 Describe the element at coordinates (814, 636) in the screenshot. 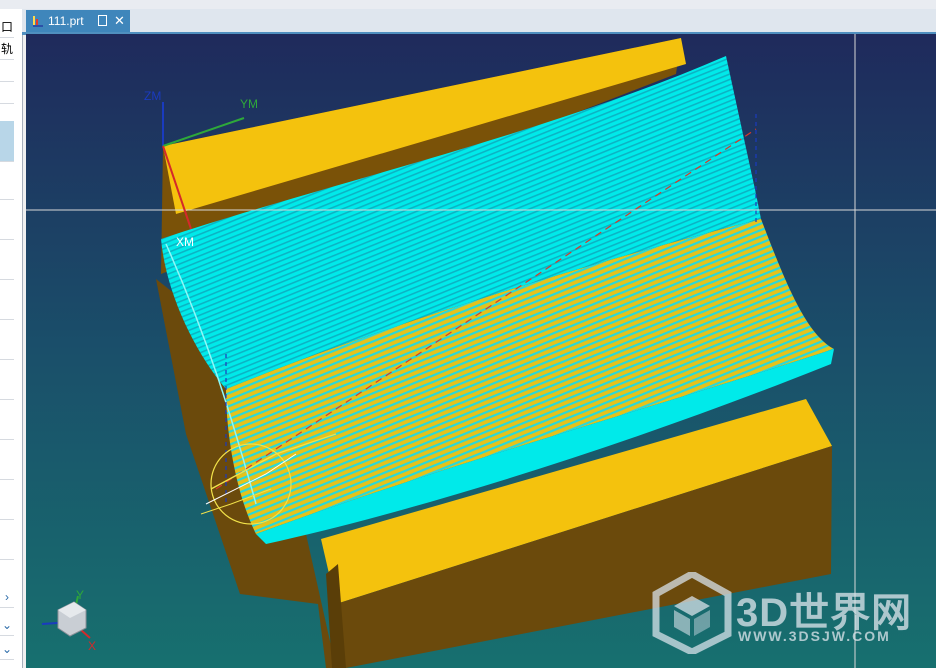

I see `watermark-url: WWW.3DSJW.COM` at that location.